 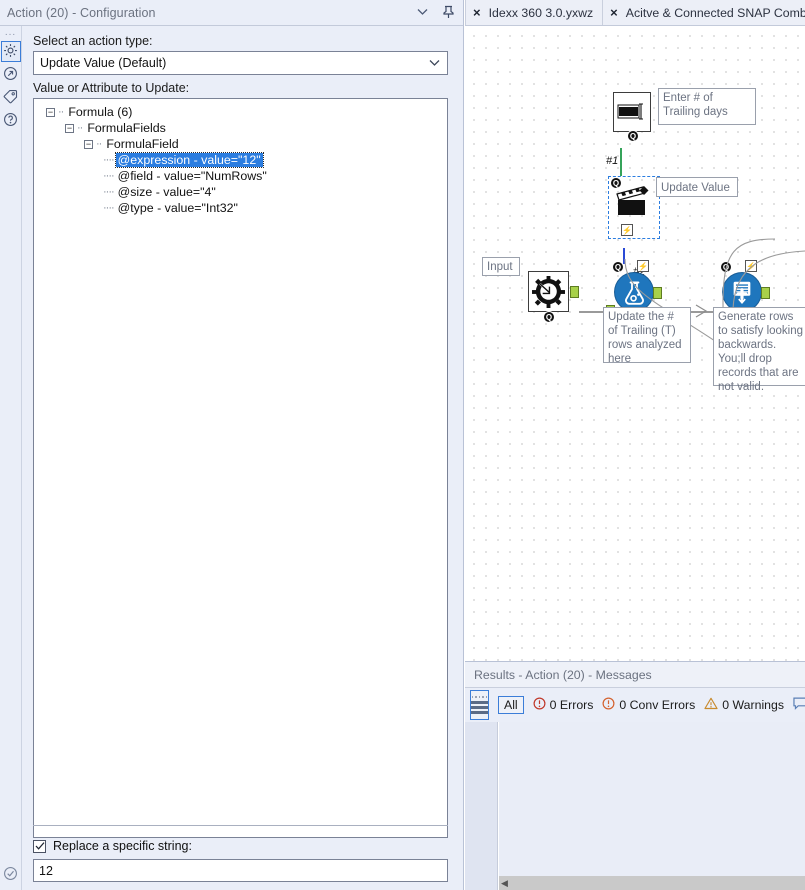 What do you see at coordinates (166, 192) in the screenshot?
I see `tree-node-label: @size - value="4"` at bounding box center [166, 192].